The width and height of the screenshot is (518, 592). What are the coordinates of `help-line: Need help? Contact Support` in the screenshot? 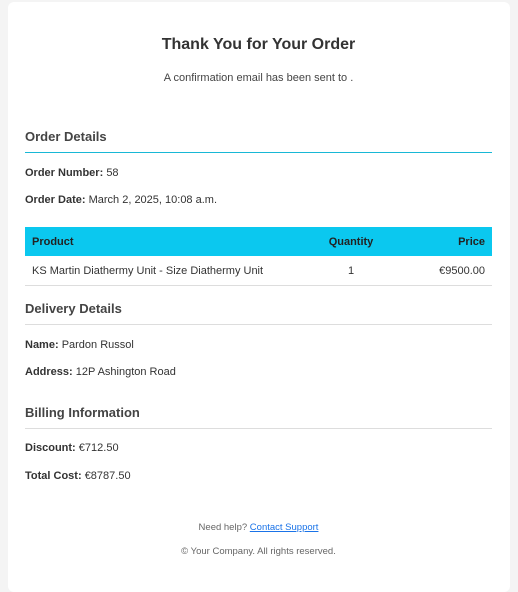 It's located at (258, 527).